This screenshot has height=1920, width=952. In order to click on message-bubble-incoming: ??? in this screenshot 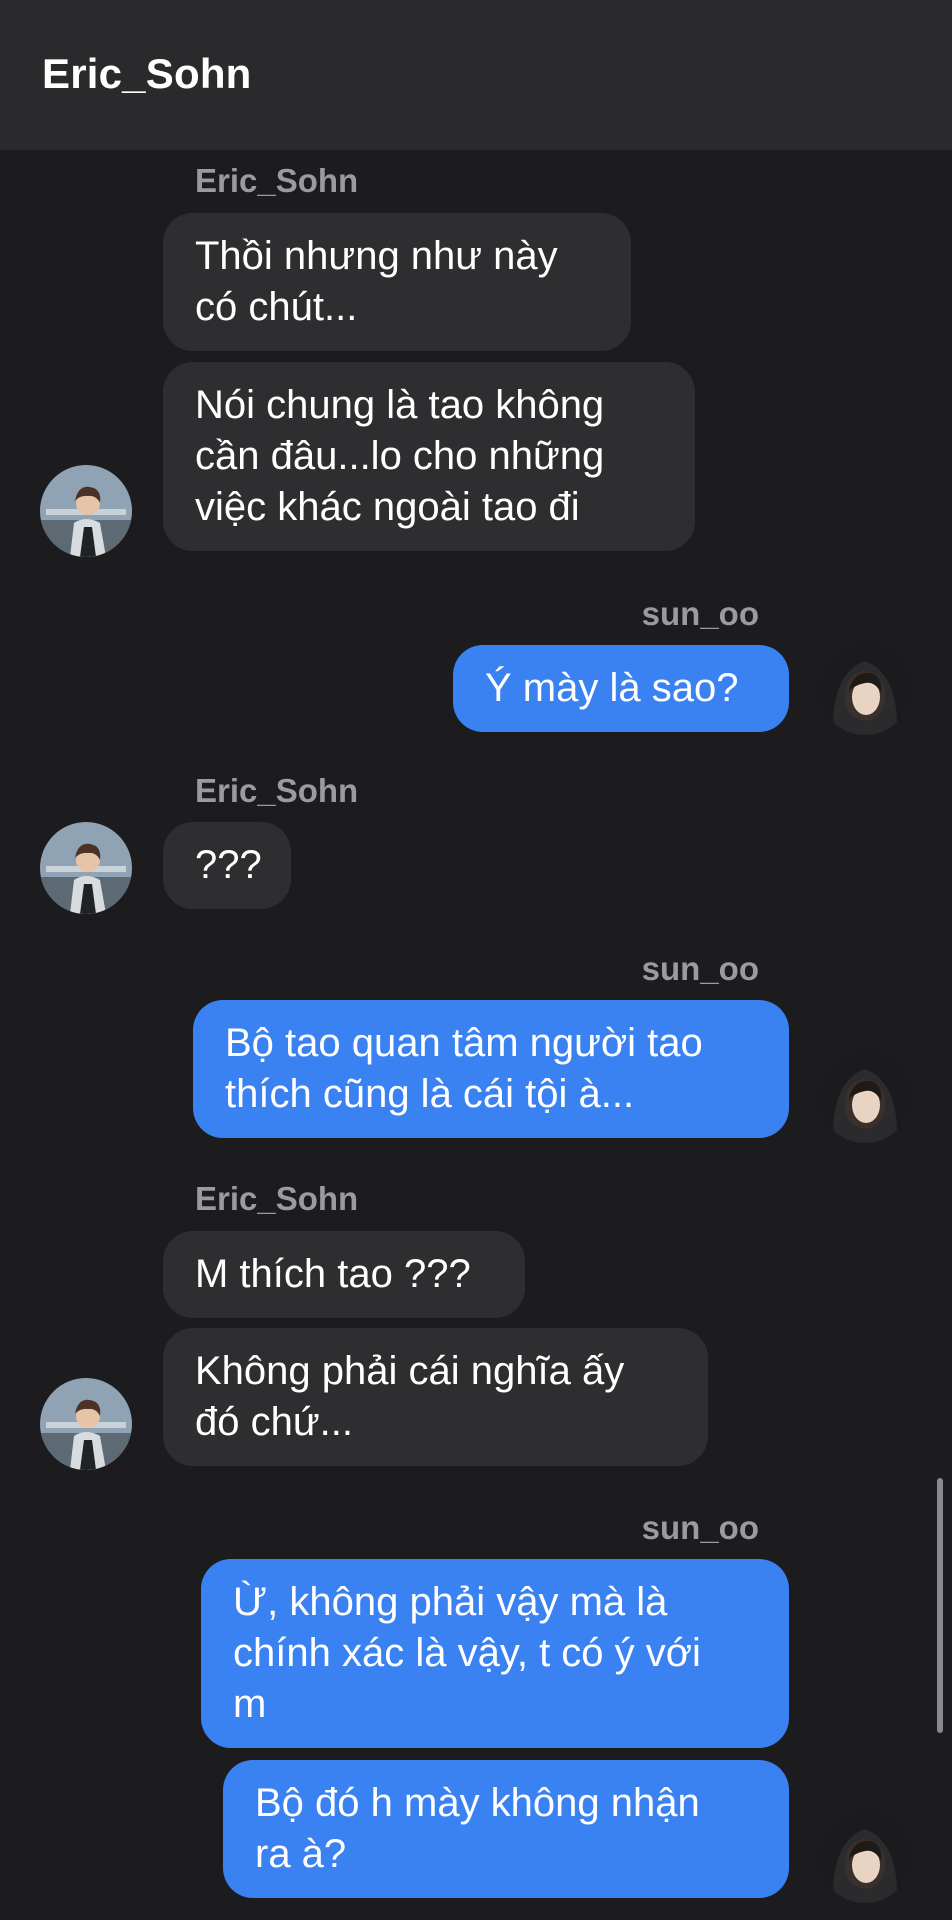, I will do `click(227, 865)`.